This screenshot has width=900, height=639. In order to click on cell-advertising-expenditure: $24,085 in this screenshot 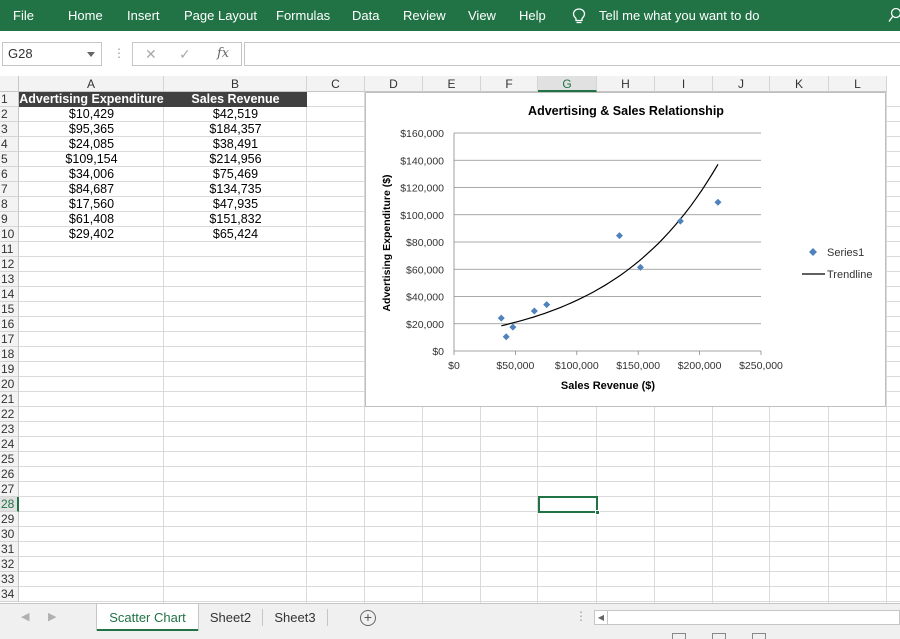, I will do `click(91, 144)`.